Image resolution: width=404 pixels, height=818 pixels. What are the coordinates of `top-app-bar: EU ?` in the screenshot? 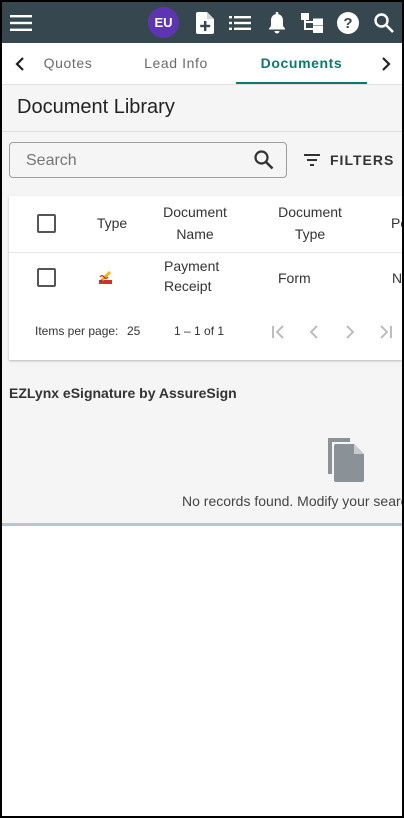 It's located at (202, 22).